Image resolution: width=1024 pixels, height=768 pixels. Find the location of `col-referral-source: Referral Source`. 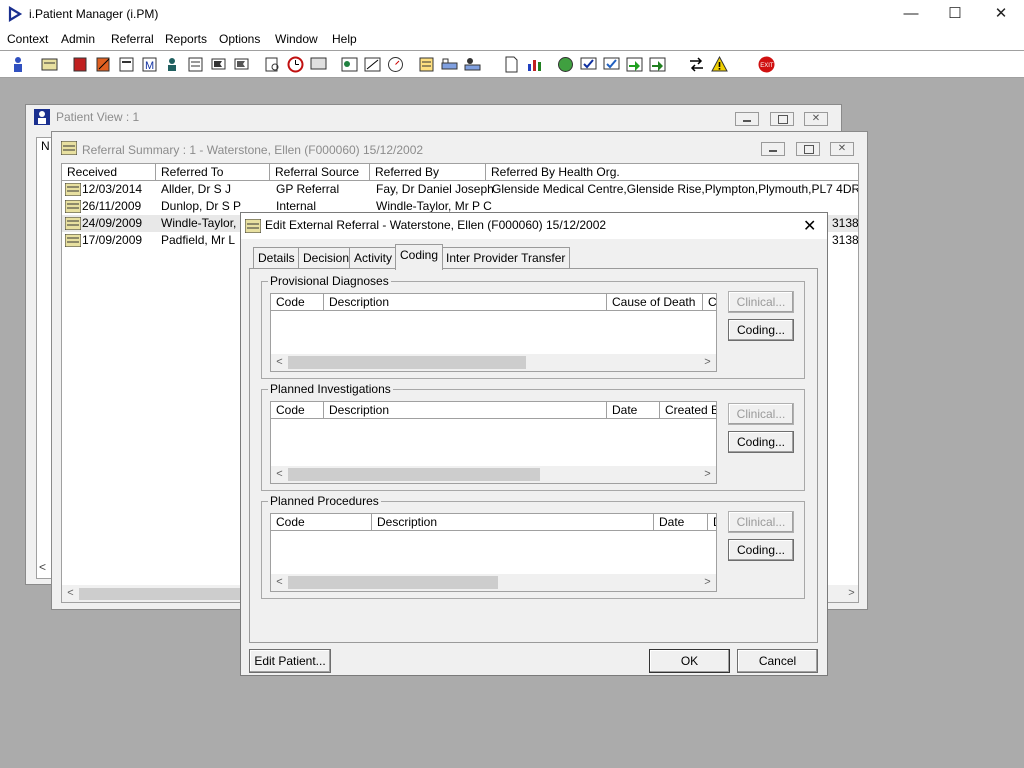

col-referral-source: Referral Source is located at coordinates (320, 172).